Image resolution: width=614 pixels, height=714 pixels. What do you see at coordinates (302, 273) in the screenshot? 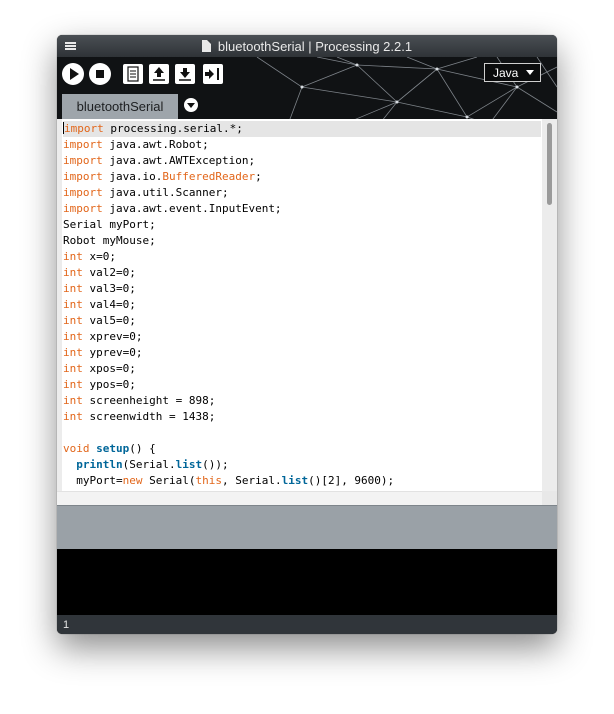
I see `code-line: int val2=0;` at bounding box center [302, 273].